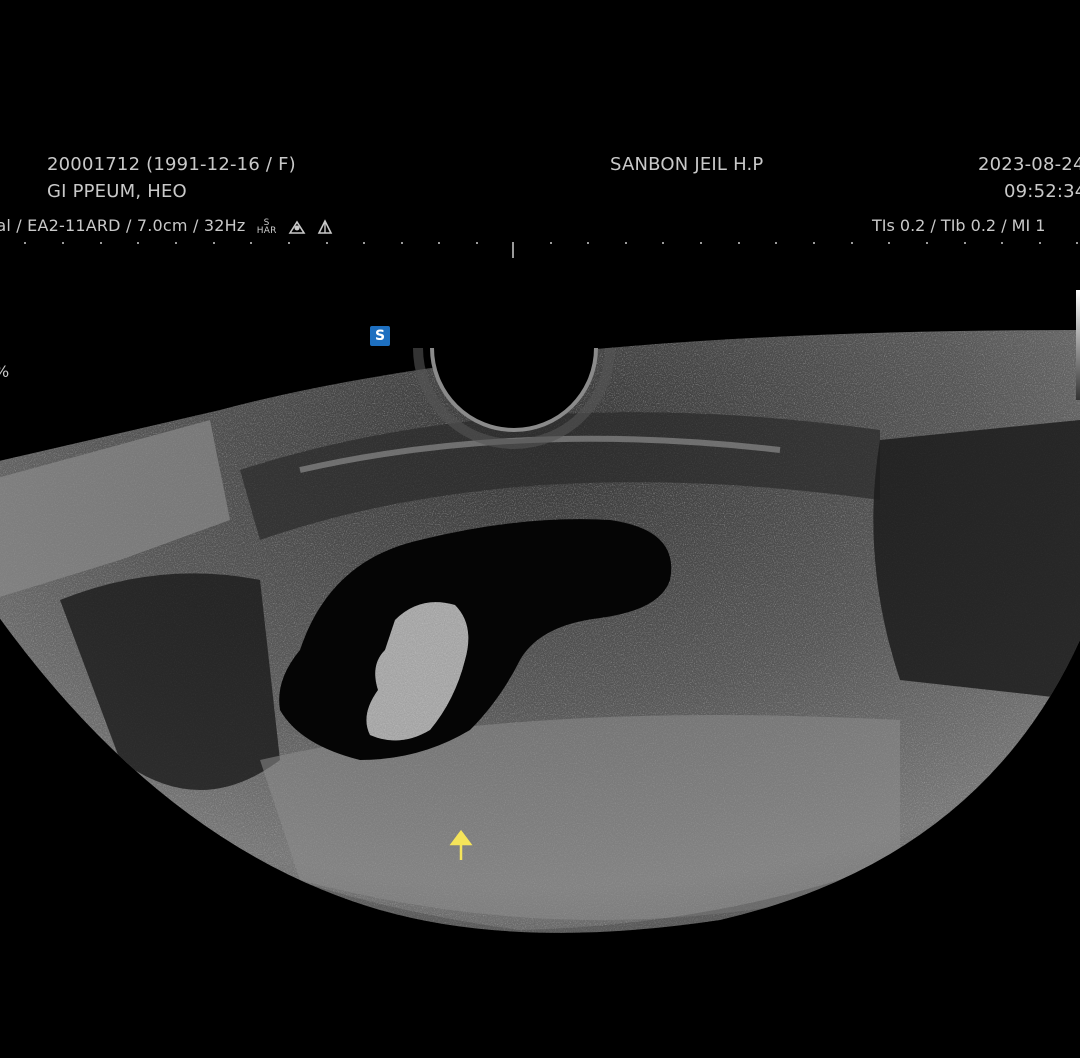 This screenshot has height=1058, width=1080. I want to click on exam-time: 09:52:34, so click(1042, 191).